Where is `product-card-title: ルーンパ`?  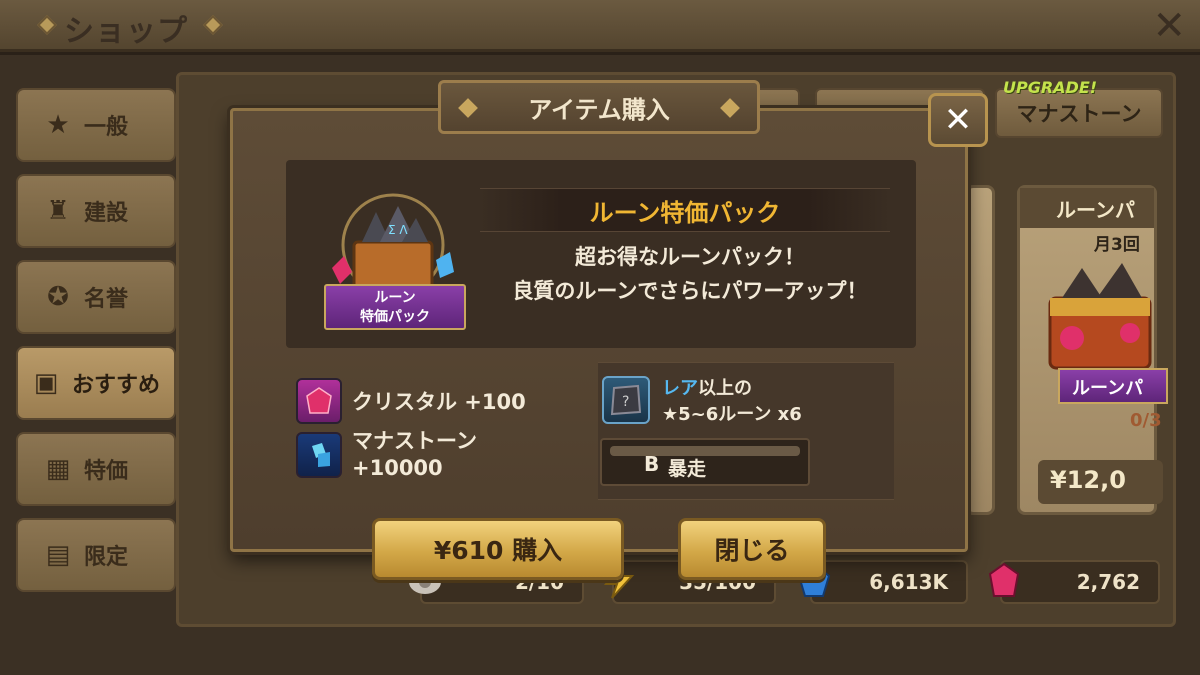
product-card-title: ルーンパ is located at coordinates (1087, 208).